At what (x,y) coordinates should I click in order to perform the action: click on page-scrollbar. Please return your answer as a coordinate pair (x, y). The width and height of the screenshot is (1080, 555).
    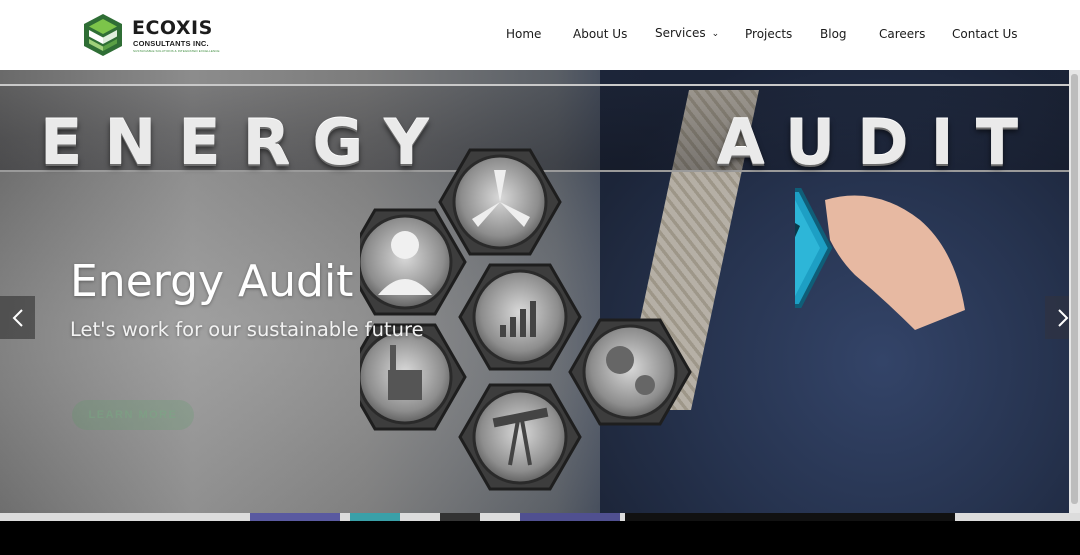
    Looking at the image, I should click on (1074, 294).